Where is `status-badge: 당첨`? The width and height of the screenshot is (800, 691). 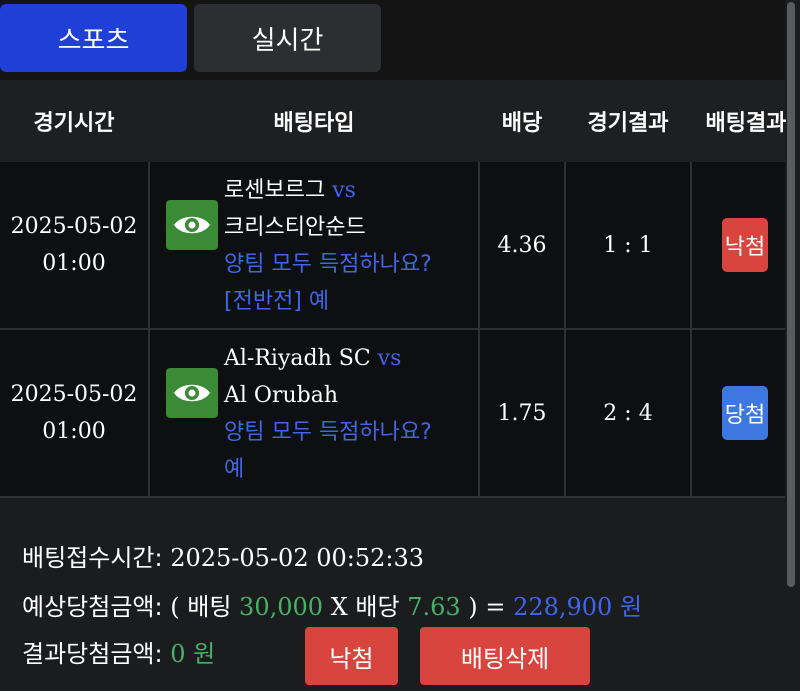
status-badge: 당첨 is located at coordinates (745, 413).